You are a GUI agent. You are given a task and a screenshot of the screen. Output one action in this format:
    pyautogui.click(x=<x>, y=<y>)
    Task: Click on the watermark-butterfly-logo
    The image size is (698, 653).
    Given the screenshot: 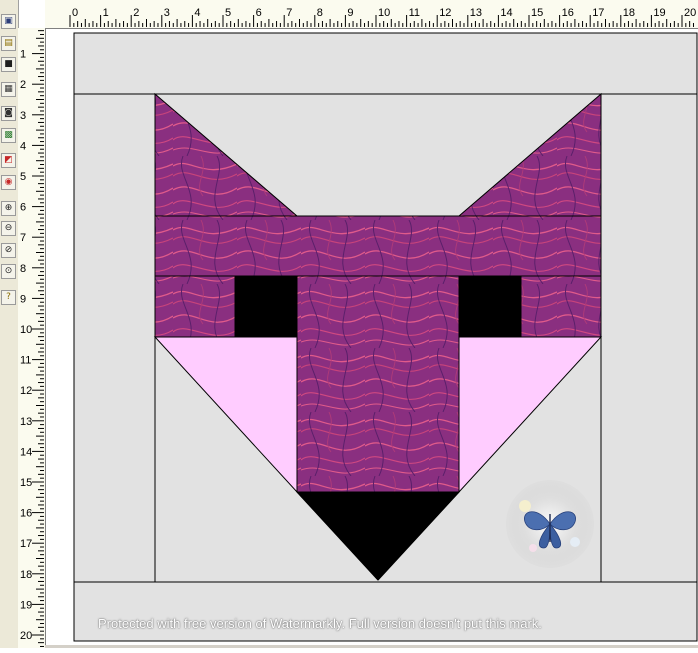 What is the action you would take?
    pyautogui.click(x=550, y=524)
    